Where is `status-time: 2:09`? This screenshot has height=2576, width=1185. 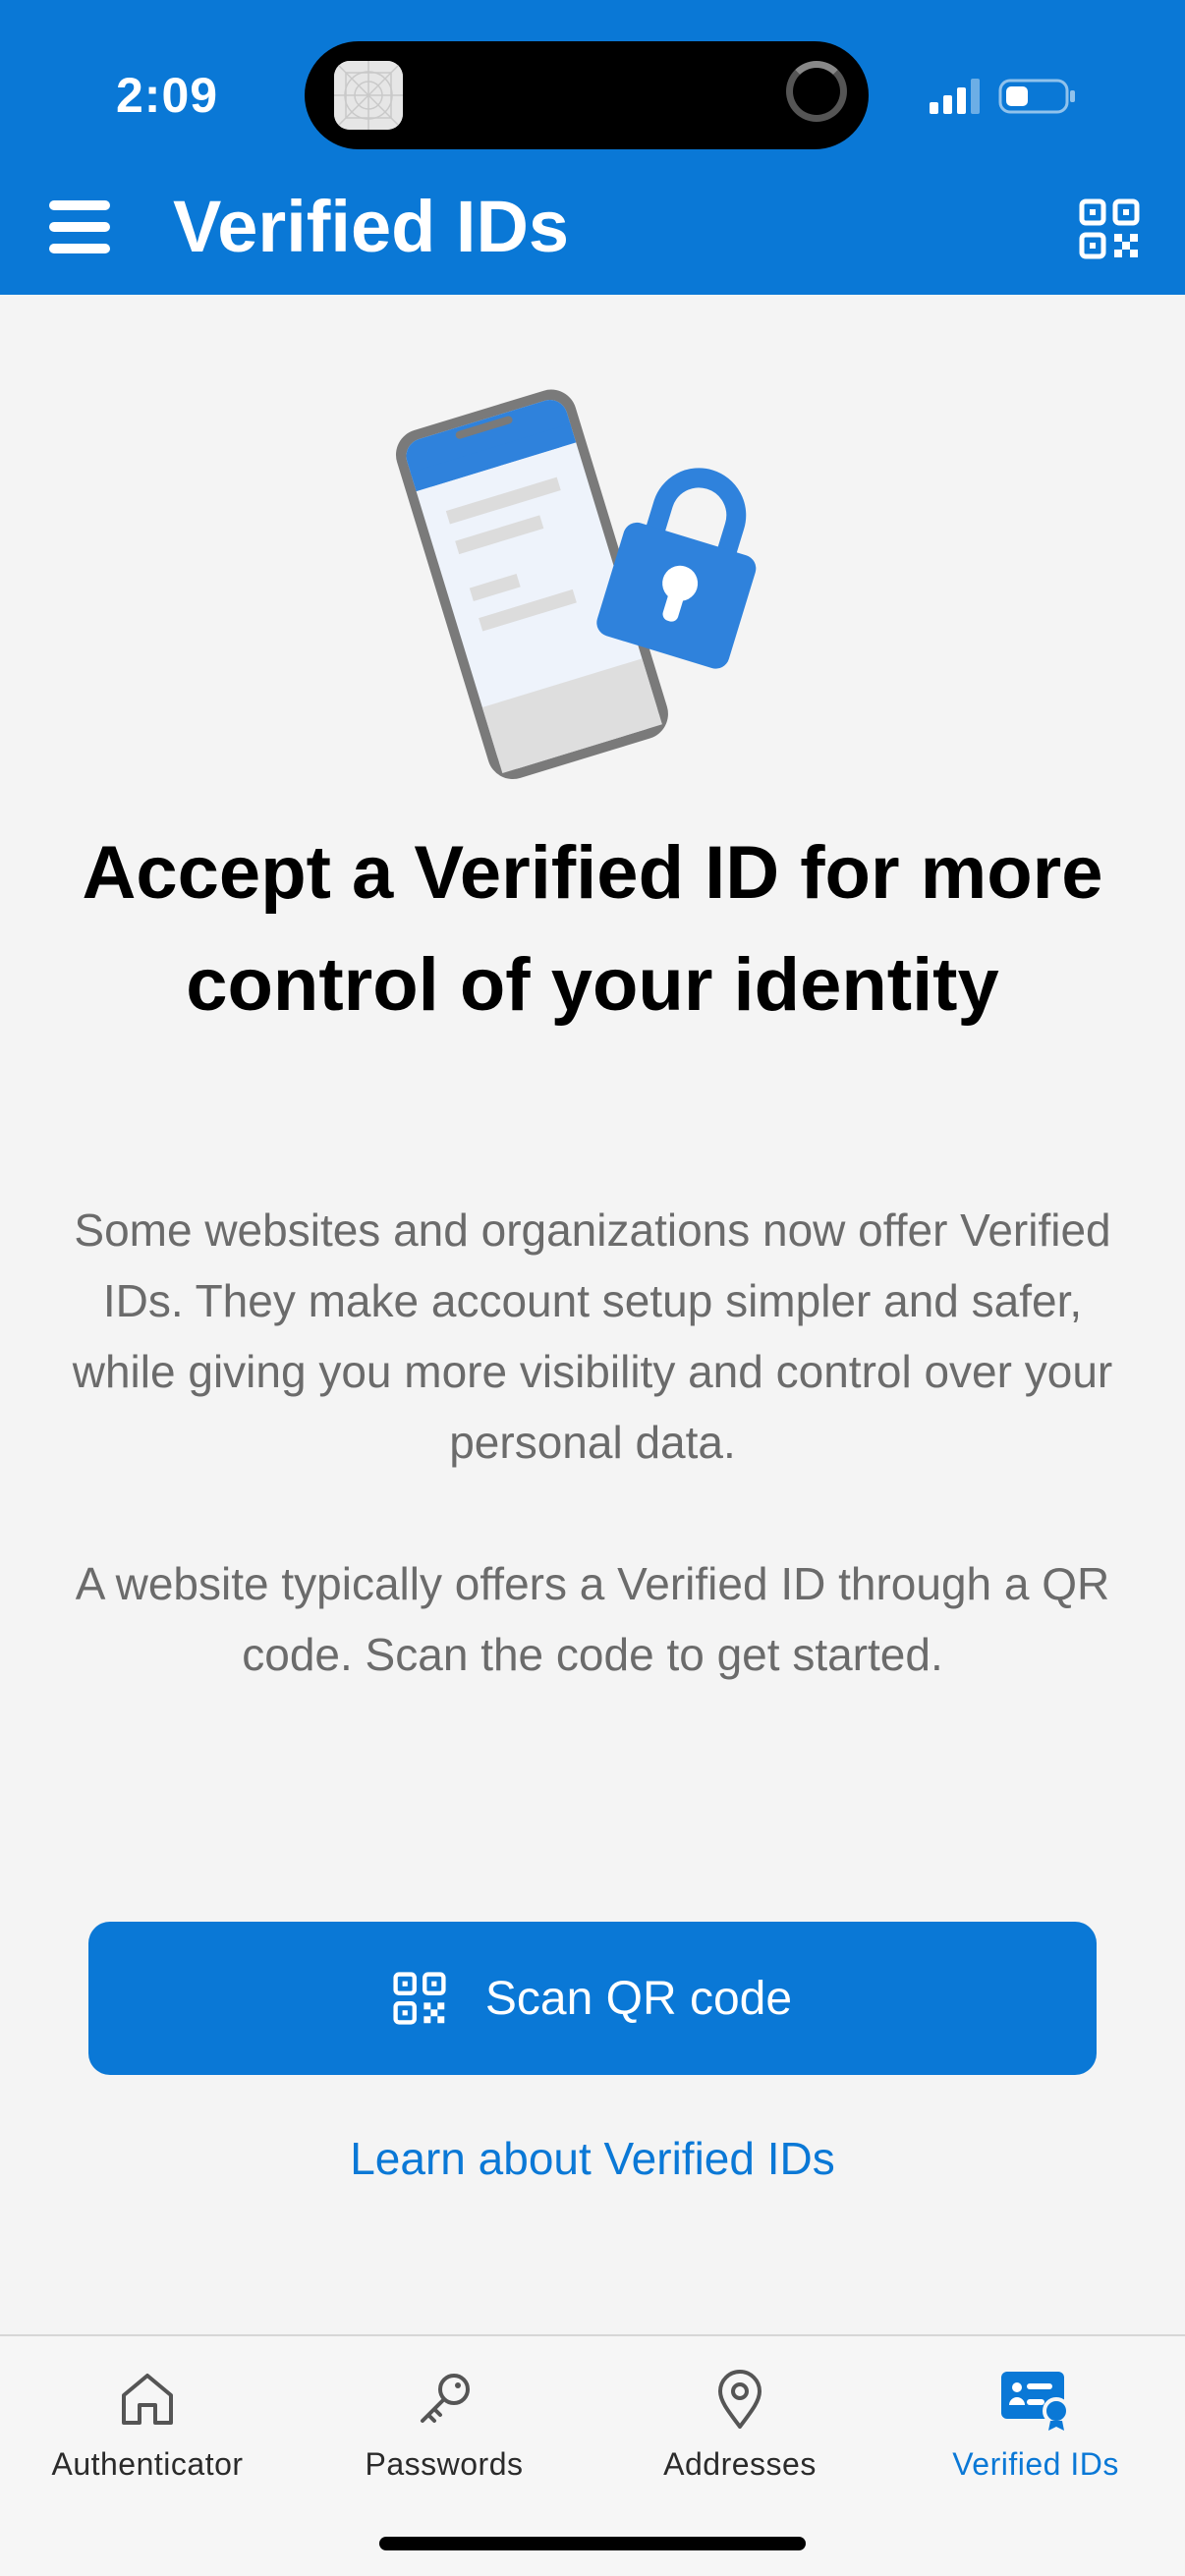
status-time: 2:09 is located at coordinates (168, 95).